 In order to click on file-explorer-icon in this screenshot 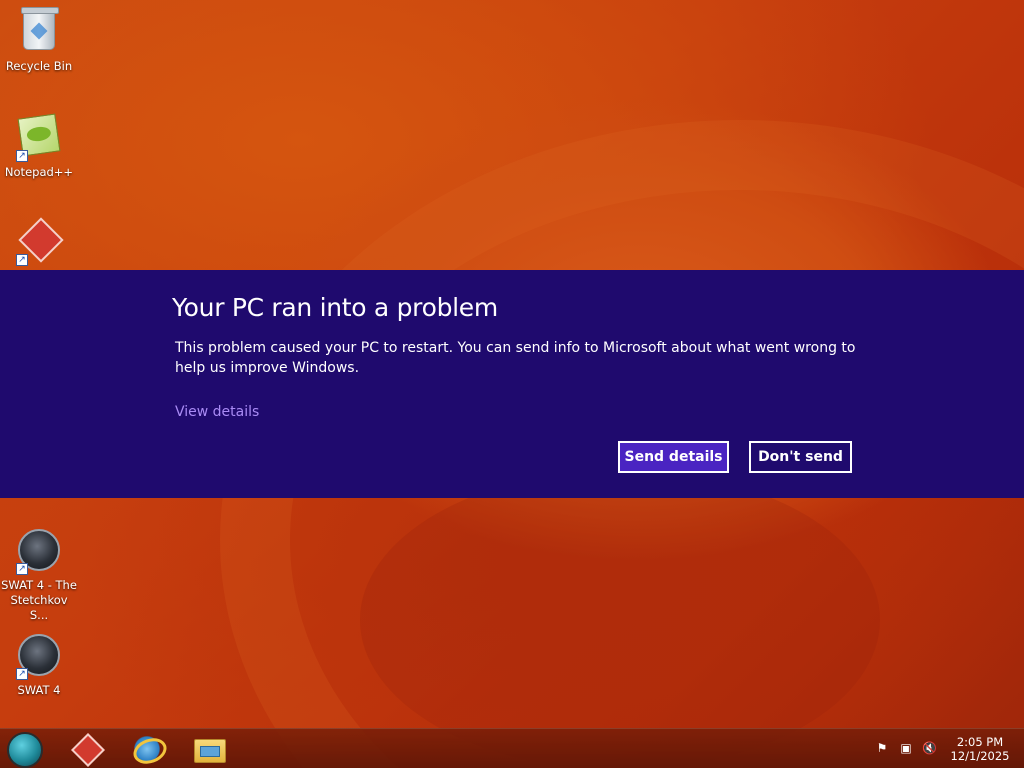, I will do `click(208, 749)`.